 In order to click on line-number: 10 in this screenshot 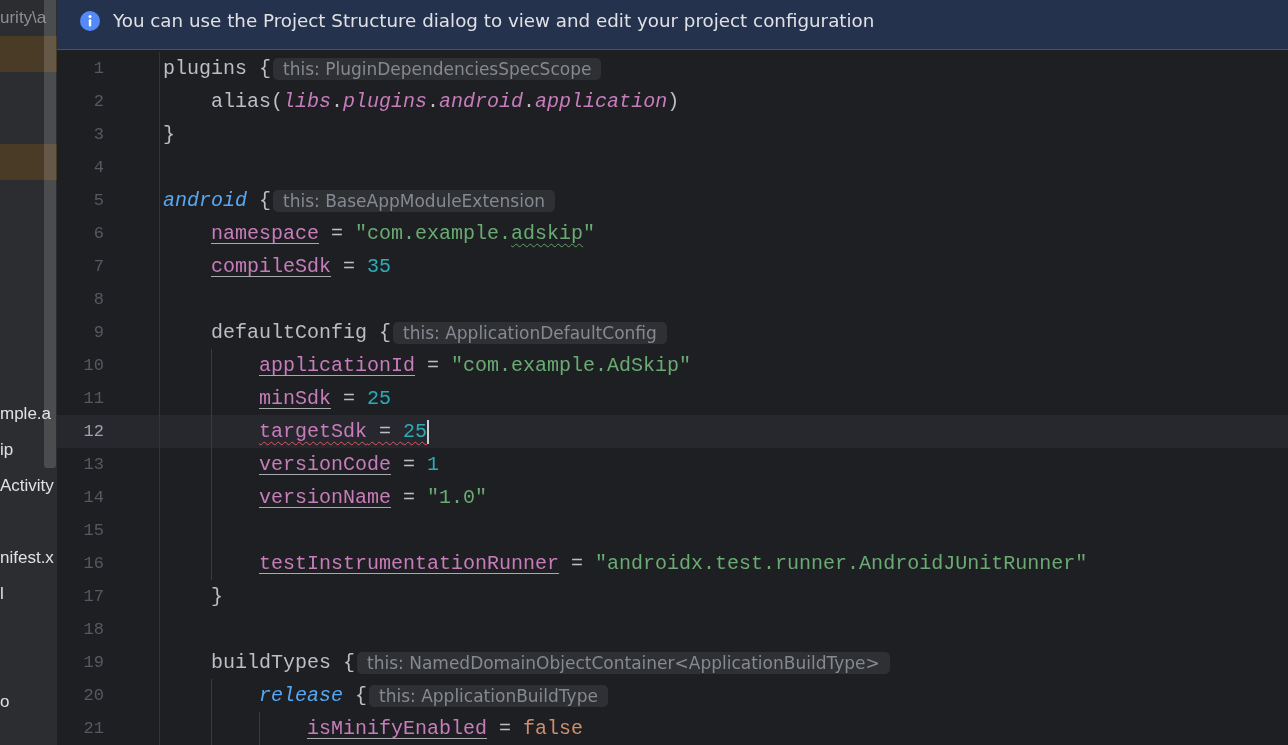, I will do `click(93, 365)`.